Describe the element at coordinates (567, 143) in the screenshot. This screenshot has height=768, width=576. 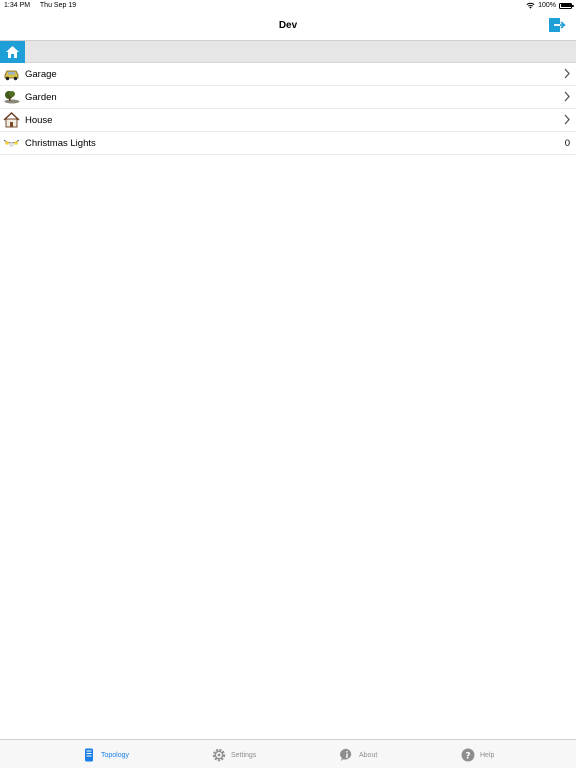
I see `list-item-value: 0` at that location.